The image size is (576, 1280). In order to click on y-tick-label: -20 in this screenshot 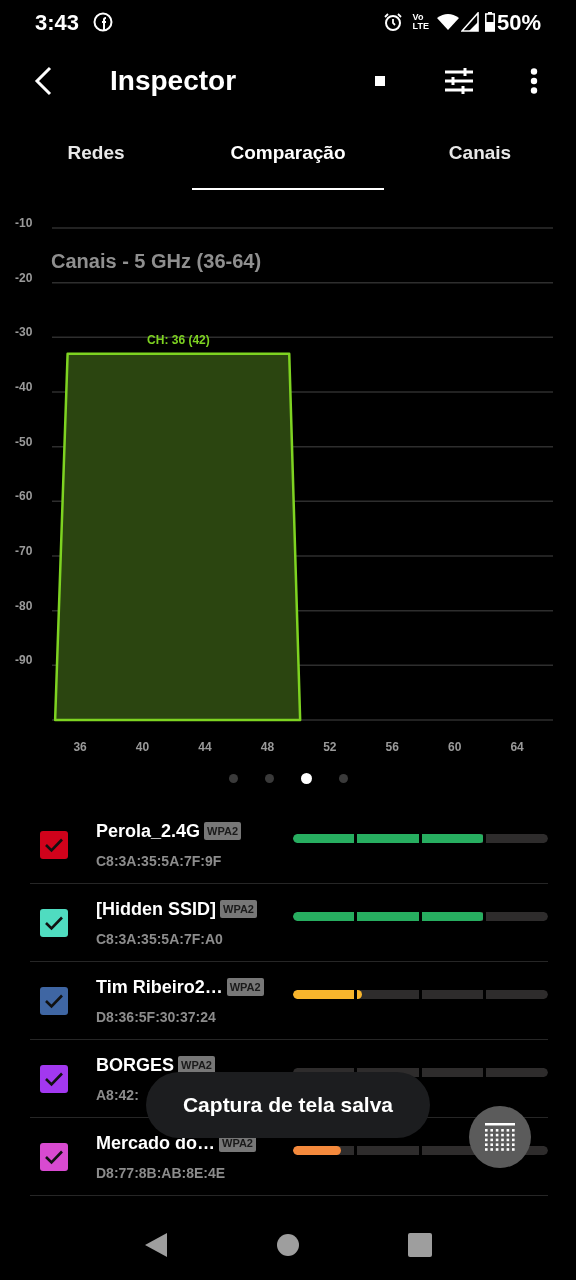, I will do `click(24, 277)`.